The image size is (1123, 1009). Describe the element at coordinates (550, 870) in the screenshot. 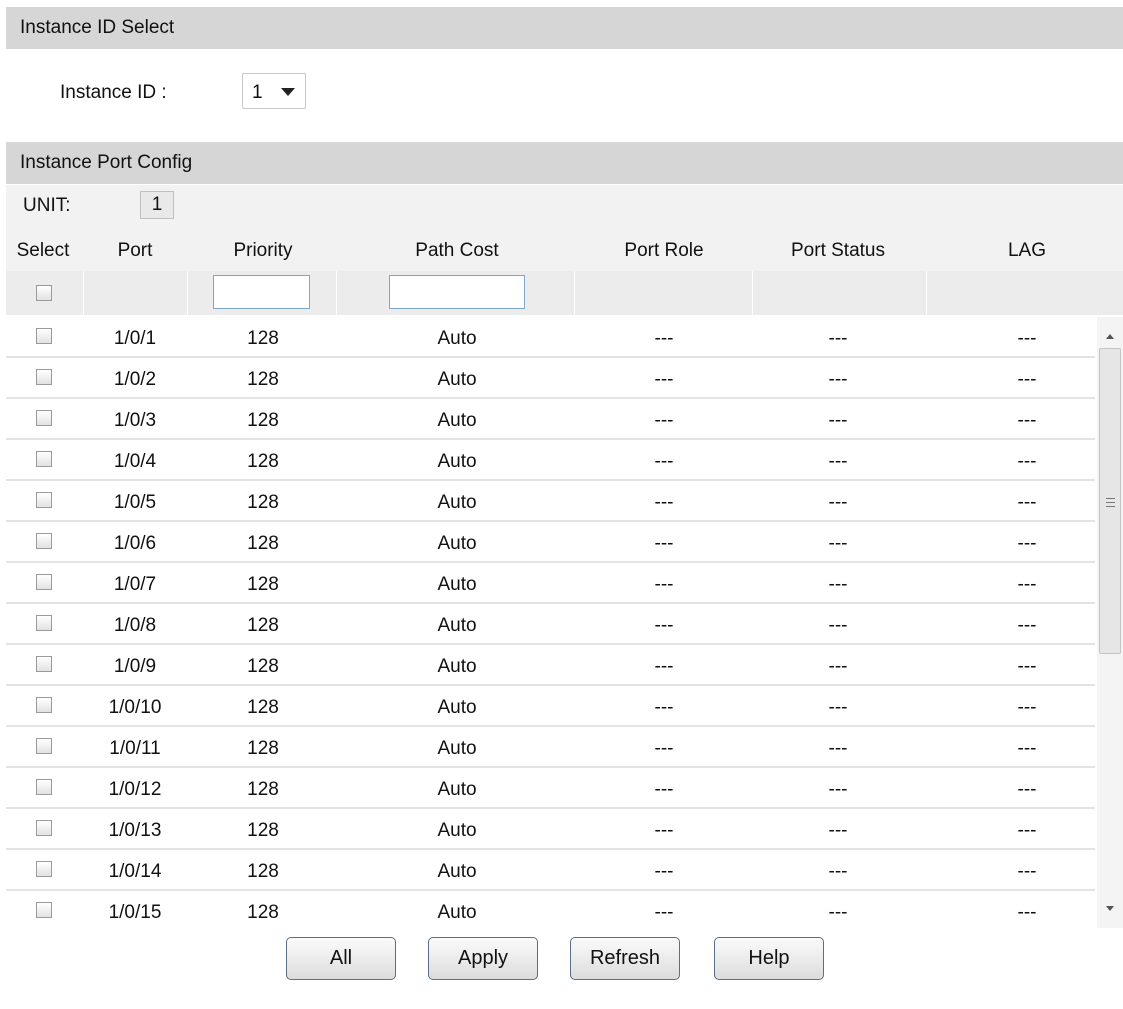

I see `table-row: 1/0/14 128 Auto --- --- ---` at that location.